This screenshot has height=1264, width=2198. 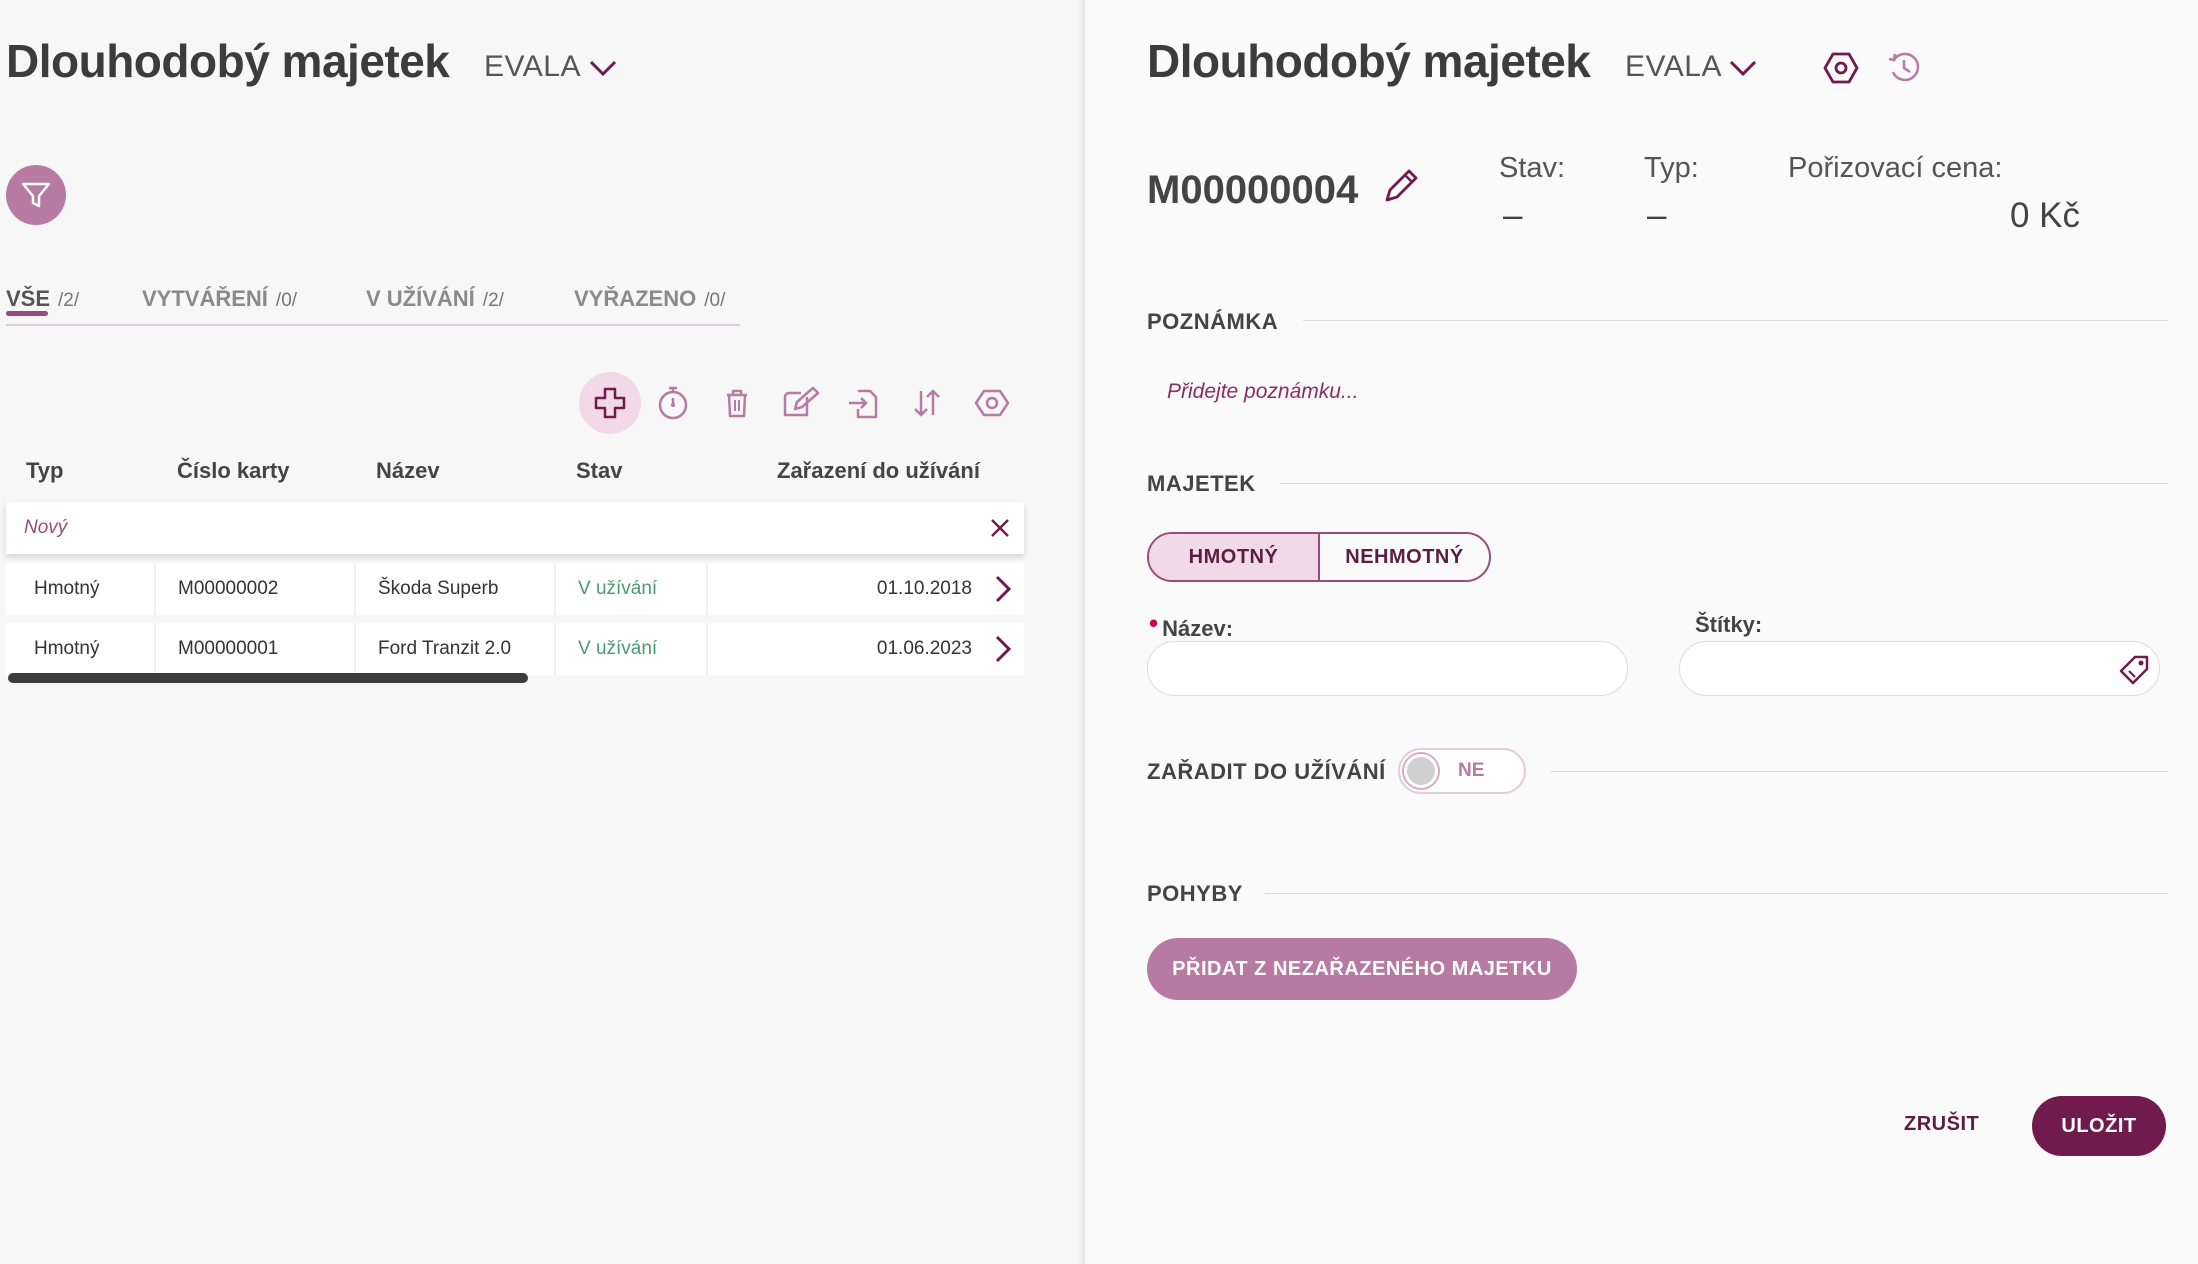 I want to click on put-into-use-toggle: NE, so click(x=1462, y=771).